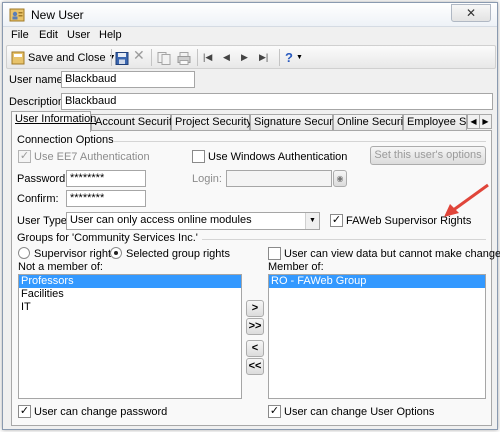 This screenshot has height=432, width=500. Describe the element at coordinates (106, 178) in the screenshot. I see `password-input: ********` at that location.